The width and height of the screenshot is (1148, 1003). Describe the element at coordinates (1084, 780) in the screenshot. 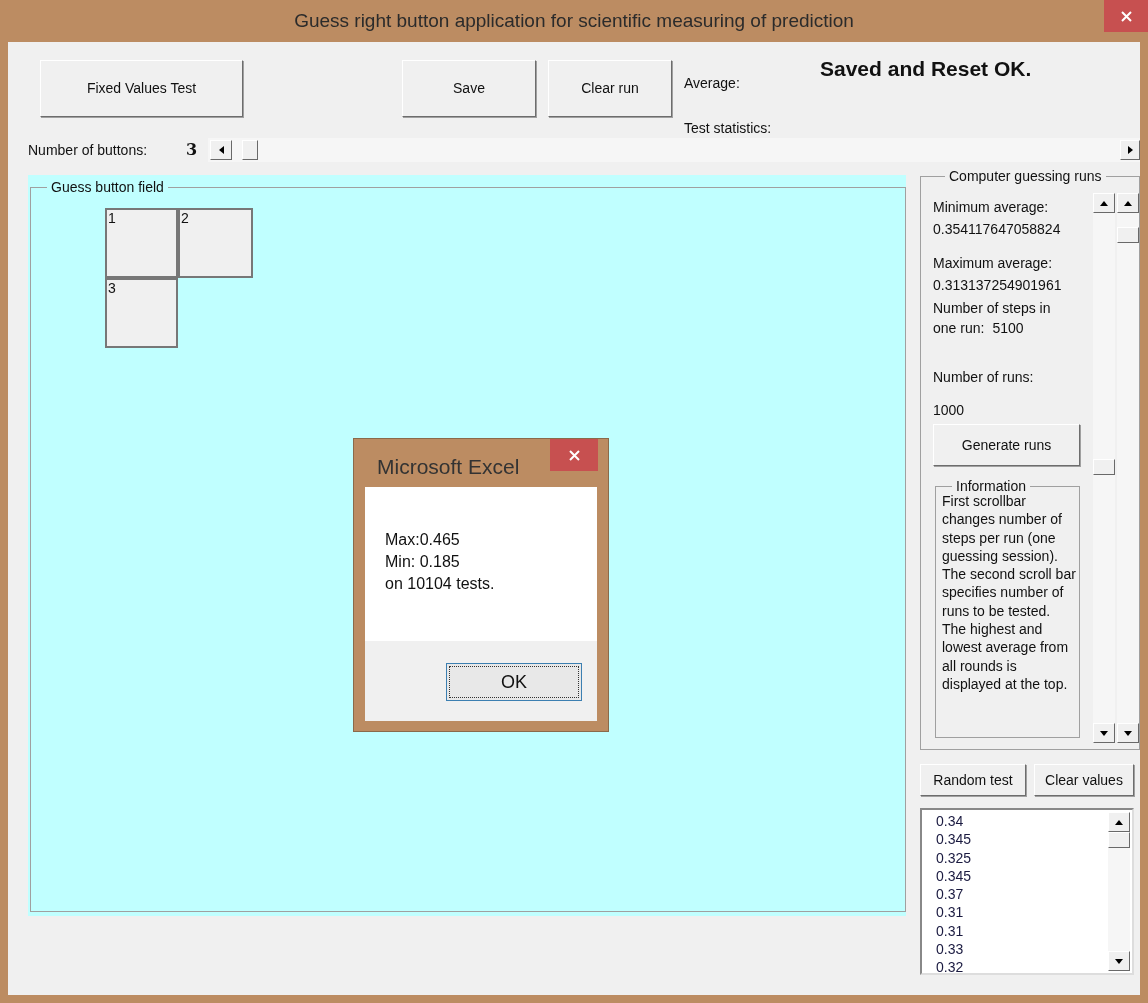

I see `action-button: Clear values` at that location.